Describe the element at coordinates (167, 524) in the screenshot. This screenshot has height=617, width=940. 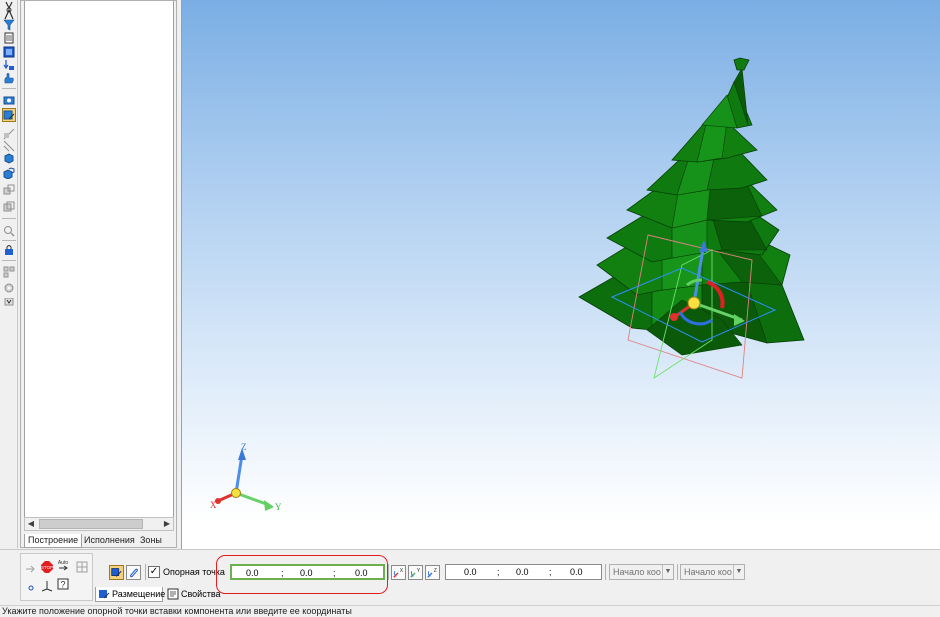
I see `scroll-right-icon: ▶` at that location.